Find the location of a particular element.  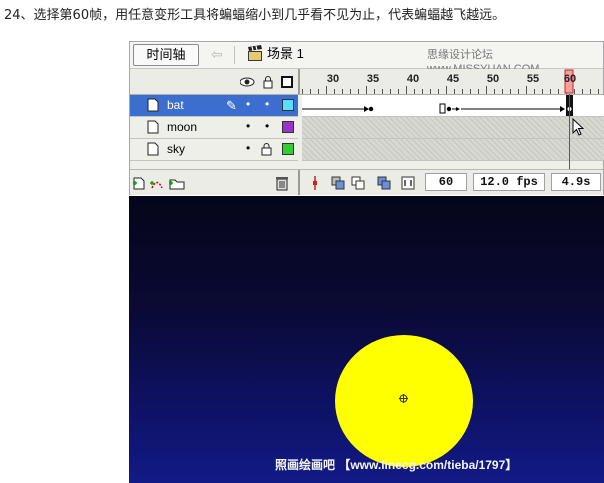

modify-onion-markers-icon is located at coordinates (408, 183).